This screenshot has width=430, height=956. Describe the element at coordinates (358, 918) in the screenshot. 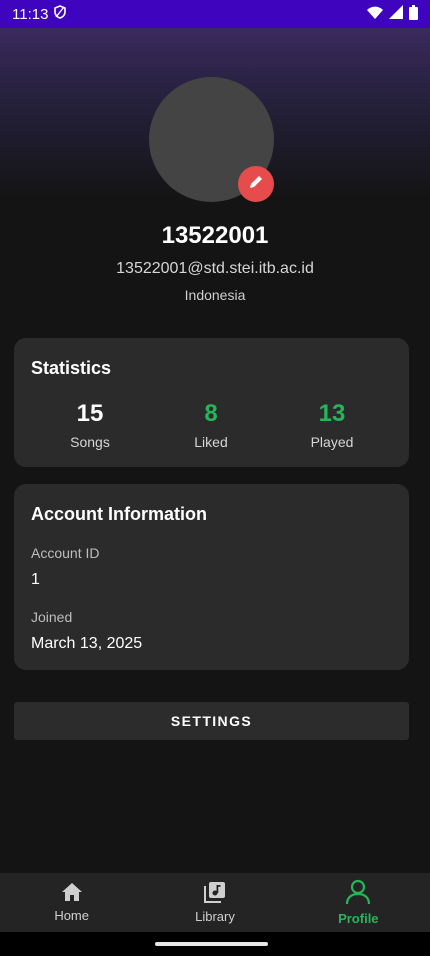

I see `nav-item-label: Profile` at that location.